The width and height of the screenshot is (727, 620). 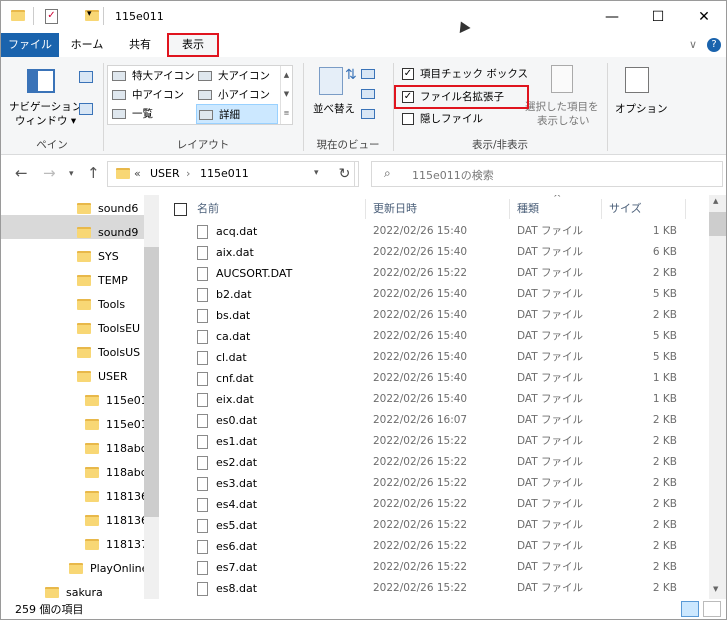 What do you see at coordinates (101, 305) in the screenshot?
I see `nav-item: Tools` at bounding box center [101, 305].